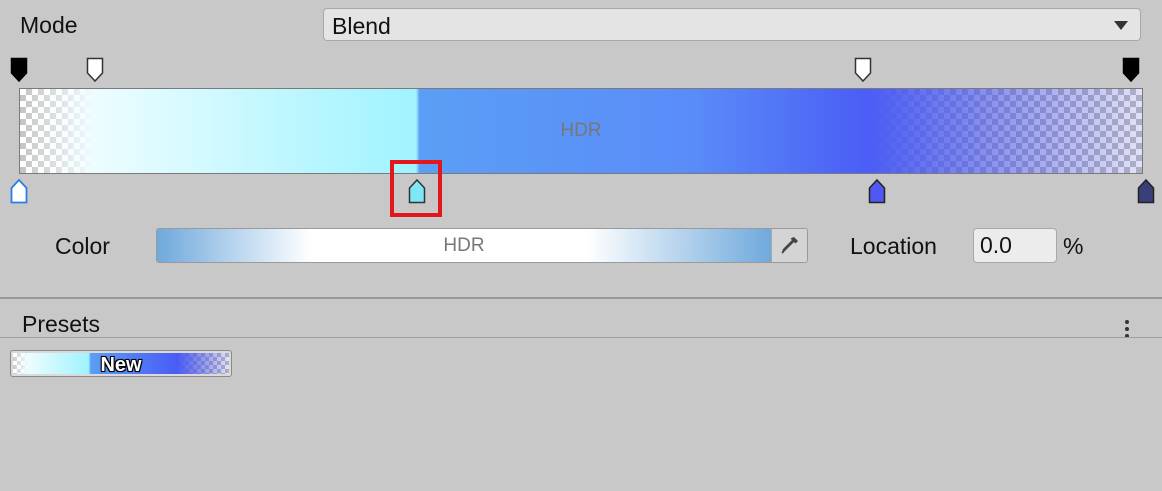  I want to click on color-hdr-label: HDR, so click(464, 245).